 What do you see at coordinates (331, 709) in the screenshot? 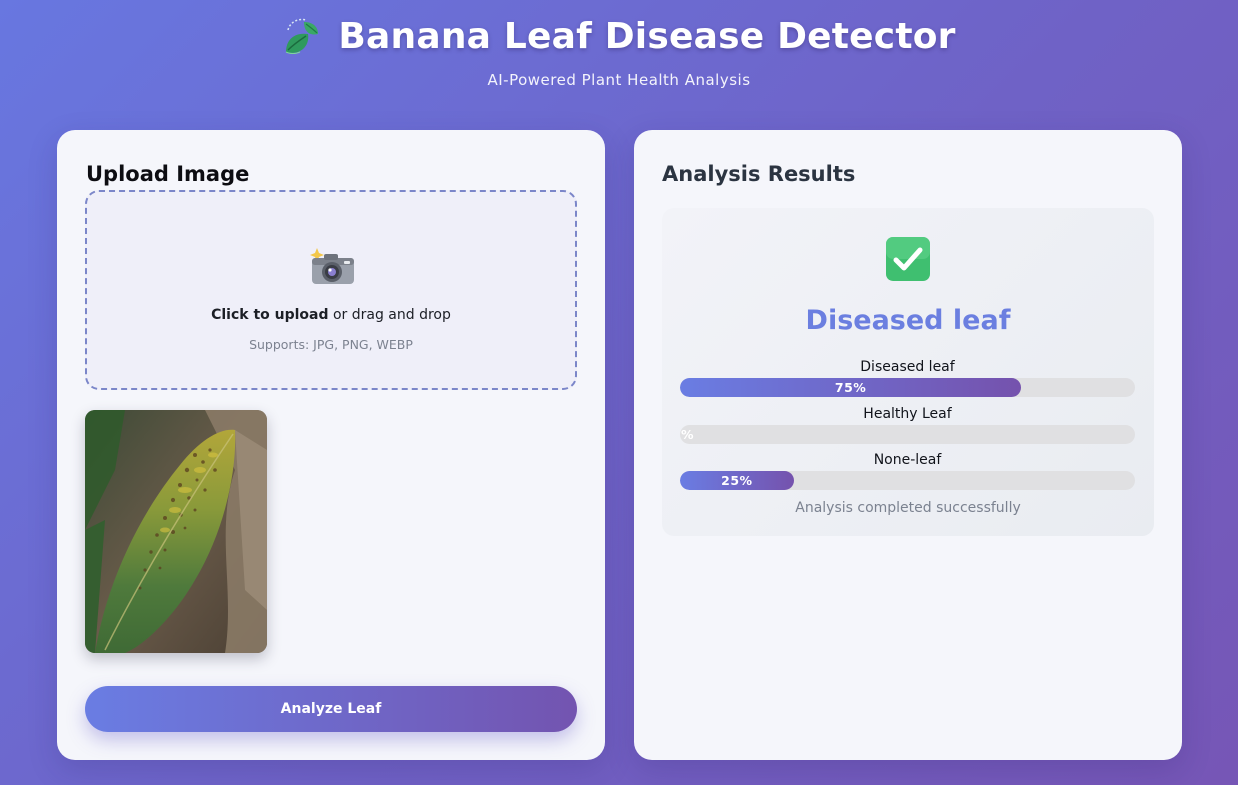
I see `analyze-leaf-button: Analyze Leaf` at bounding box center [331, 709].